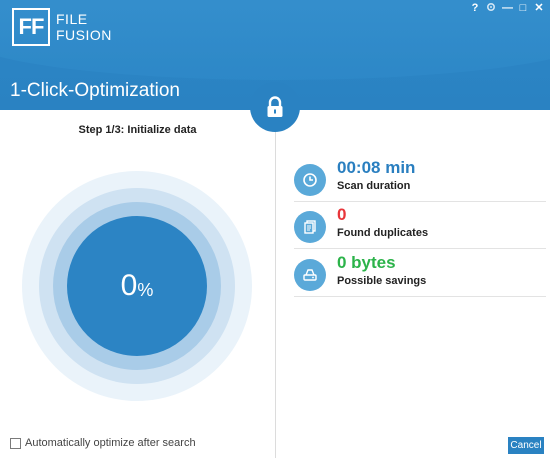  Describe the element at coordinates (420, 182) in the screenshot. I see `stat-scan-duration: 00:08 min Scan duration` at that location.